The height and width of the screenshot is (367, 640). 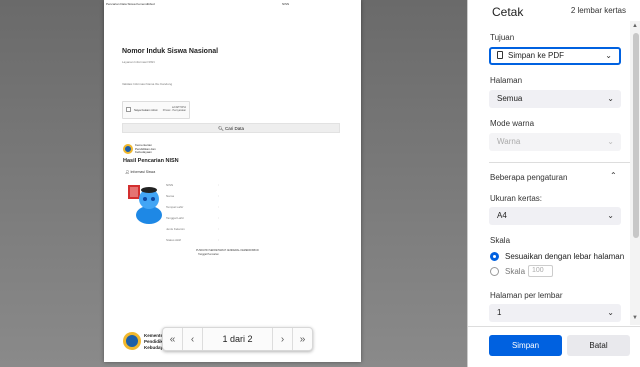 I want to click on search-icon: 🔍︎, so click(x=221, y=128).